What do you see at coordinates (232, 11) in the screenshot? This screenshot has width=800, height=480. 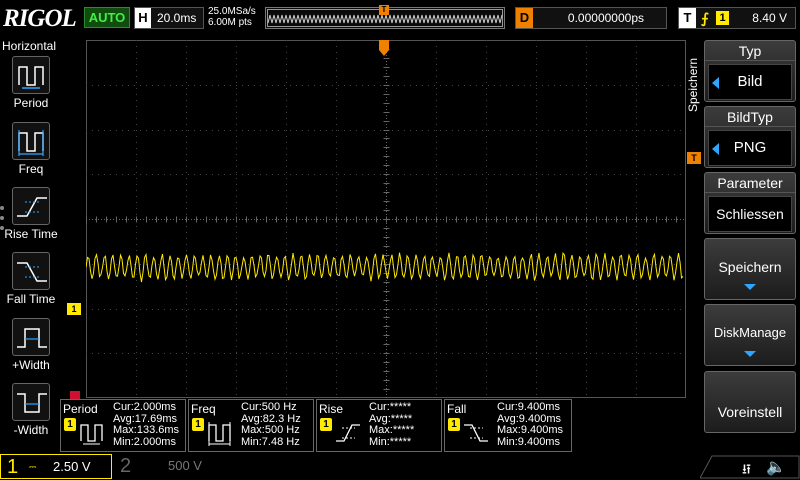 I see `sample-rate: 25.0MSa/s` at bounding box center [232, 11].